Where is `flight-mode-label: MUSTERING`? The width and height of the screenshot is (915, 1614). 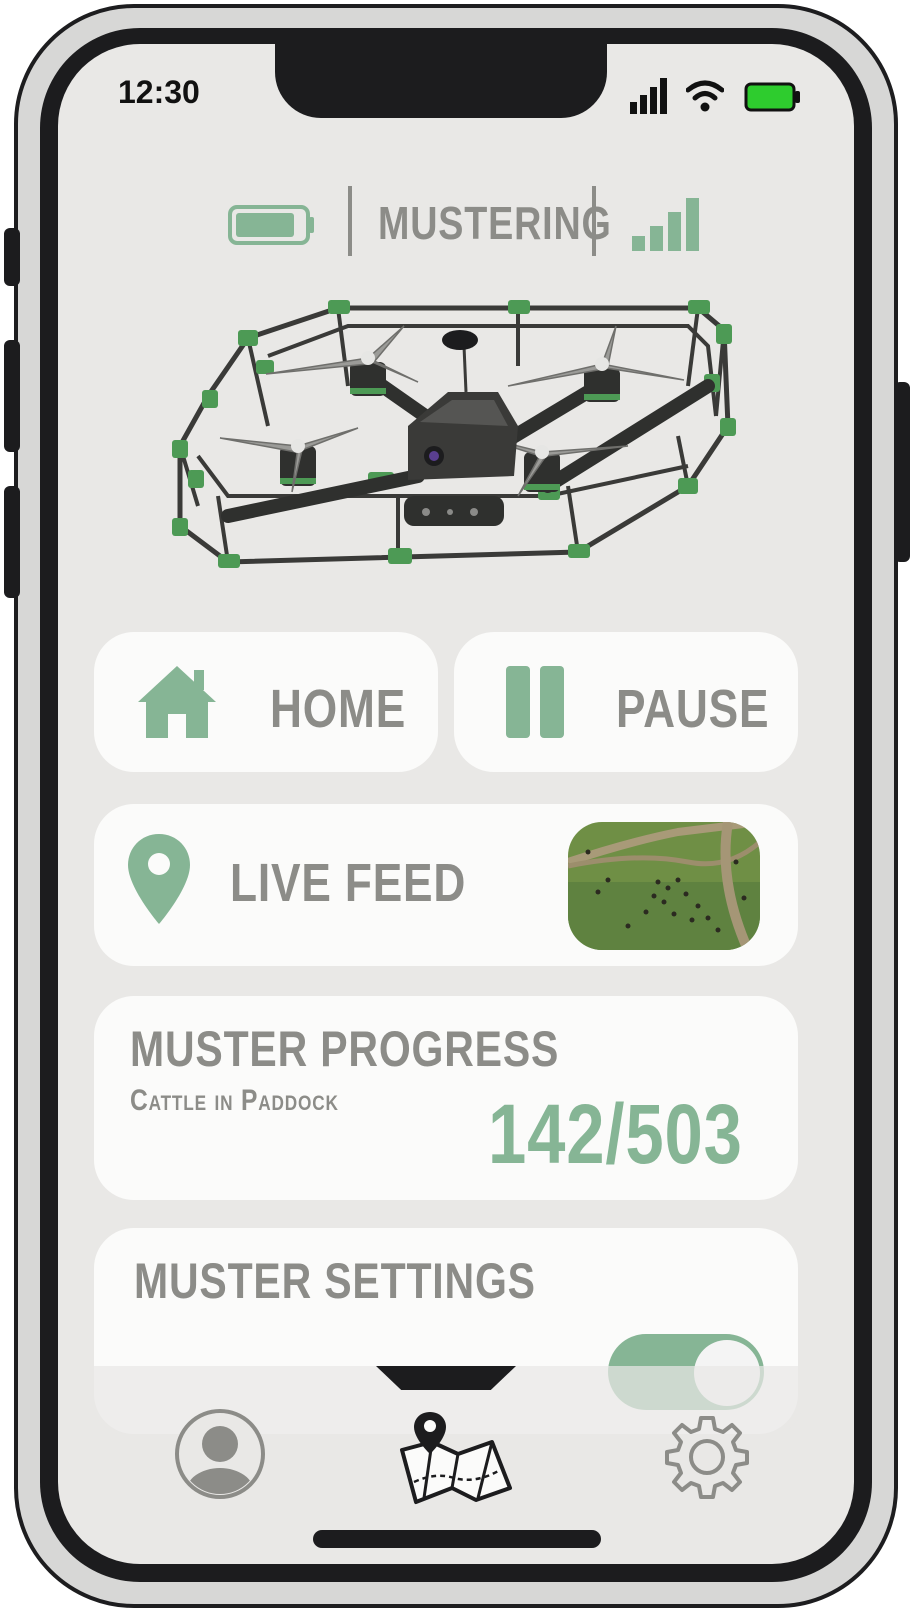 flight-mode-label: MUSTERING is located at coordinates (495, 223).